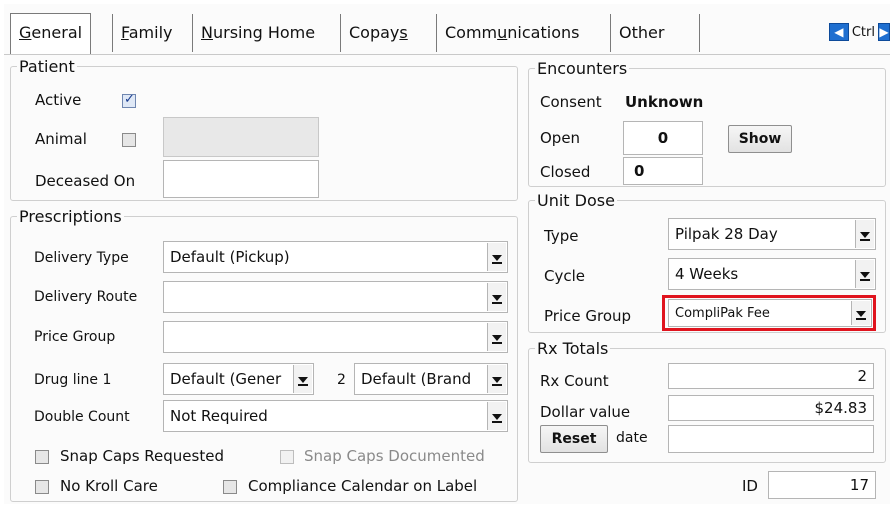 This screenshot has width=894, height=508. I want to click on tab-other: Other, so click(655, 33).